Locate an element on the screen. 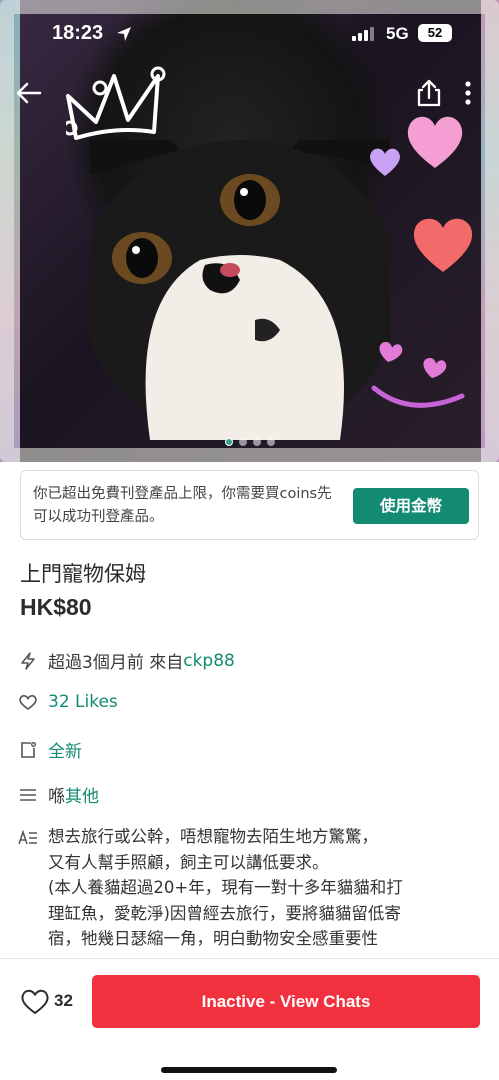 This screenshot has width=499, height=1080. likes-row: 32 Likes is located at coordinates (68, 702).